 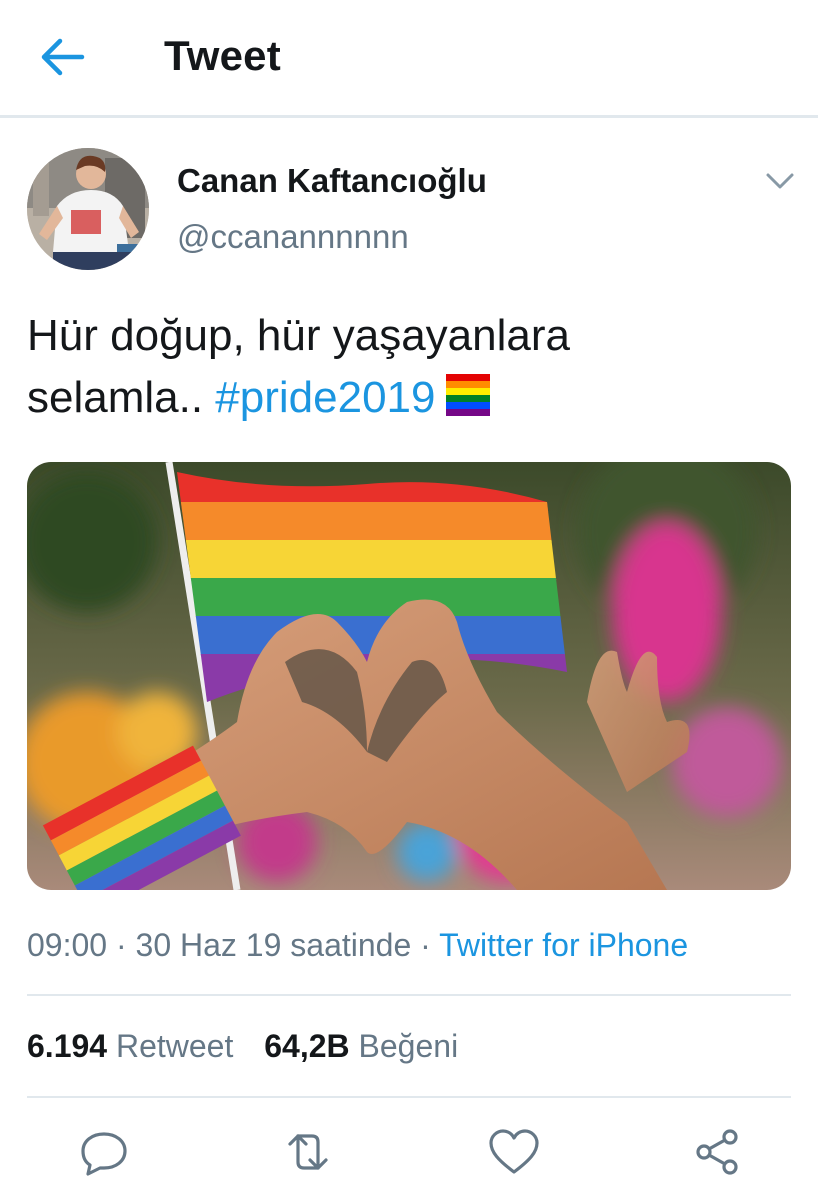 I want to click on retweet-button, so click(x=308, y=1152).